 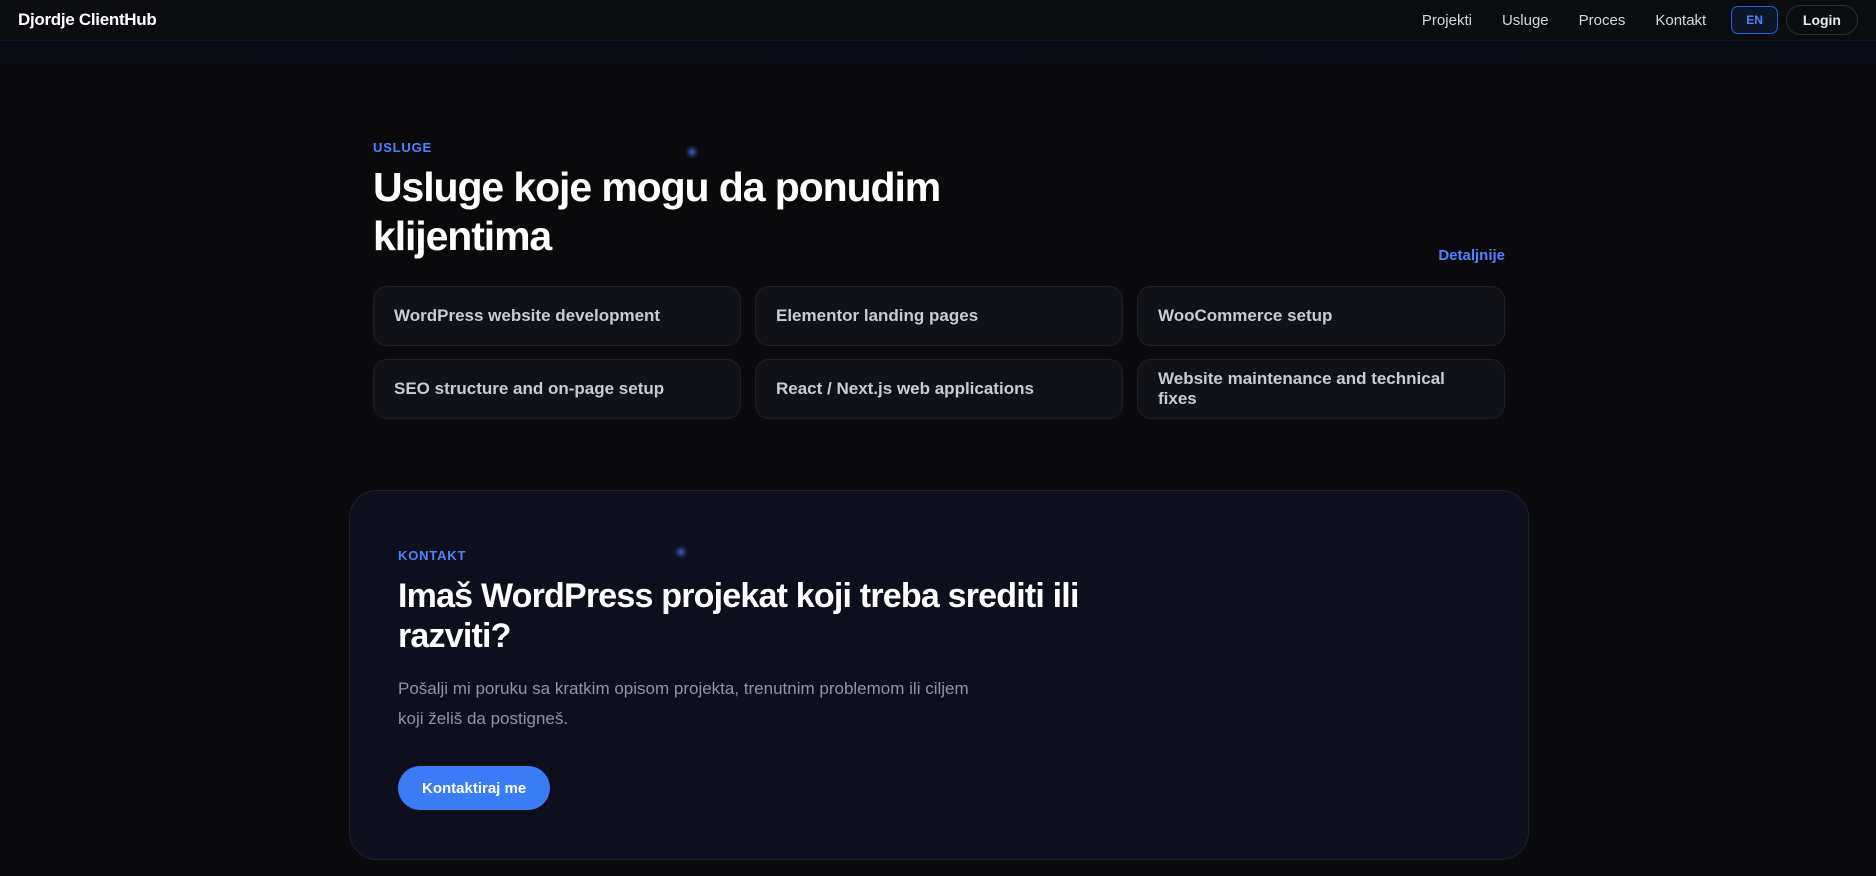 What do you see at coordinates (939, 316) in the screenshot?
I see `service-card-elementor: Elementor landing pages` at bounding box center [939, 316].